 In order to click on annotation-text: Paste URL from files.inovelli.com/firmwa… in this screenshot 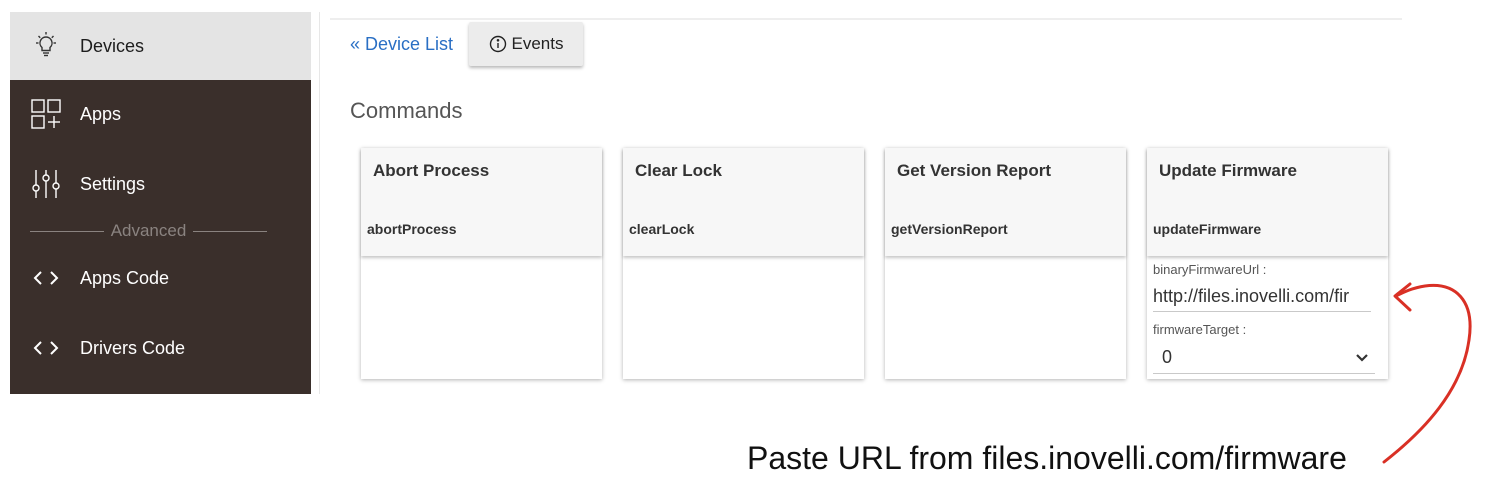, I will do `click(1047, 458)`.